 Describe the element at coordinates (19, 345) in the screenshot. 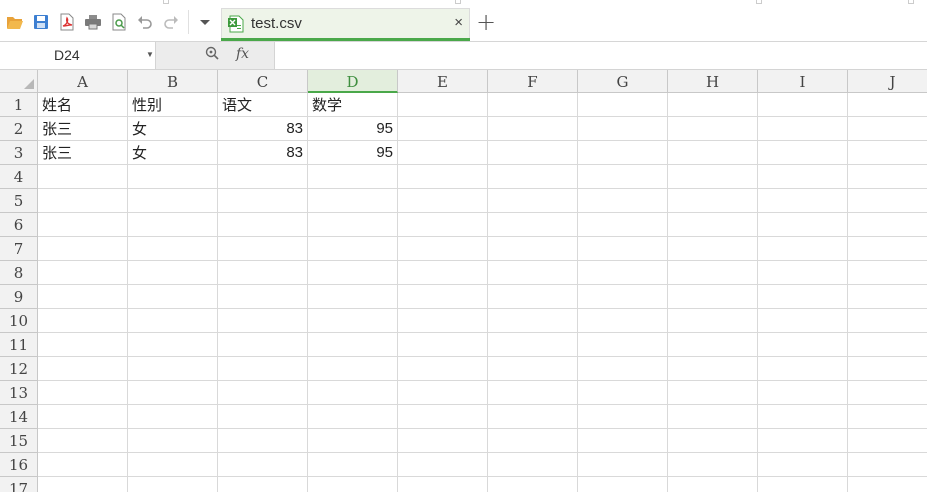

I see `row-header-11: 11` at that location.